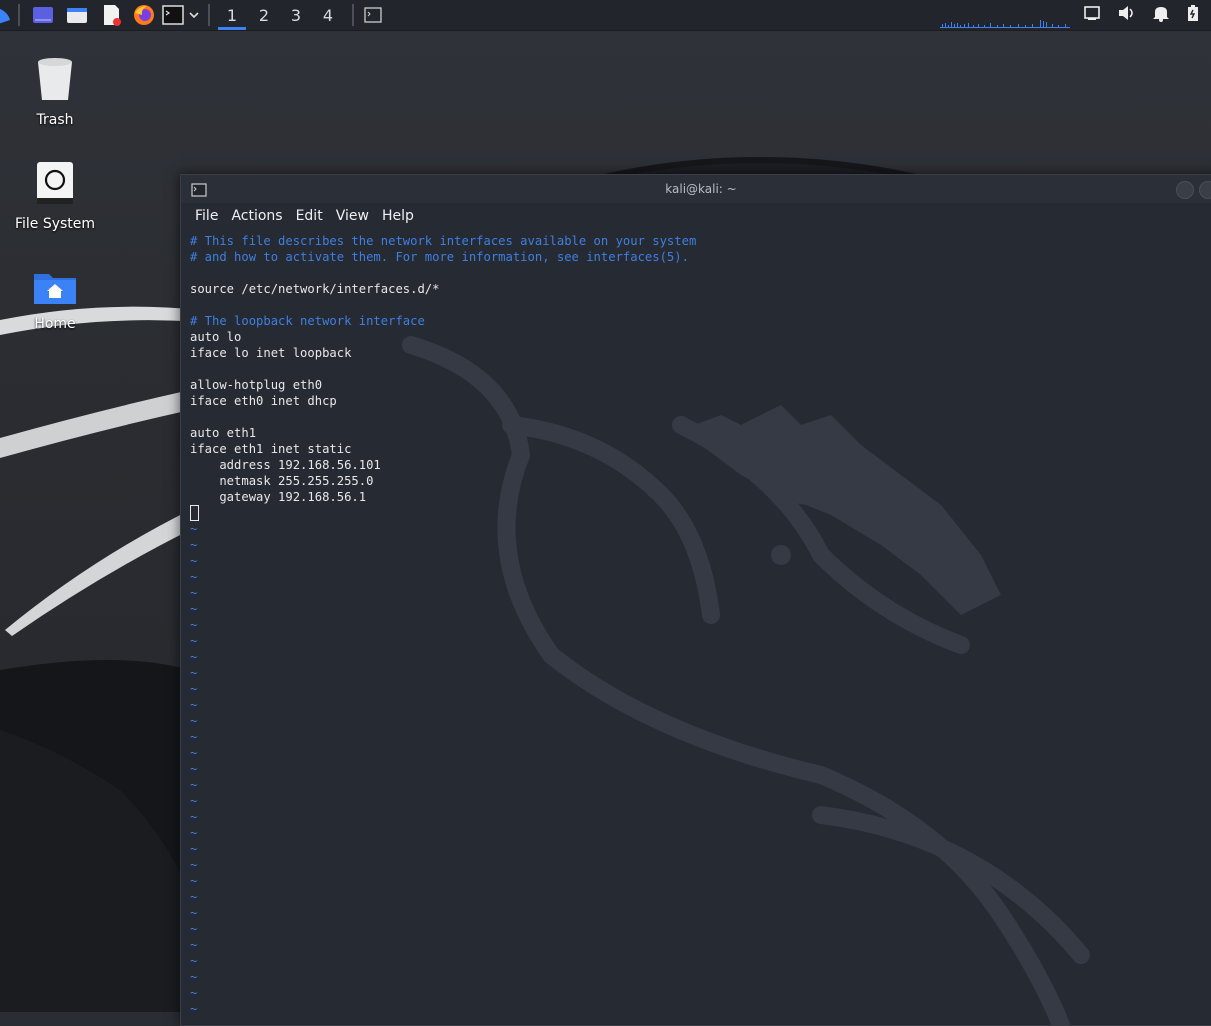 This screenshot has height=1026, width=1211. I want to click on notification-bell-icon, so click(1161, 15).